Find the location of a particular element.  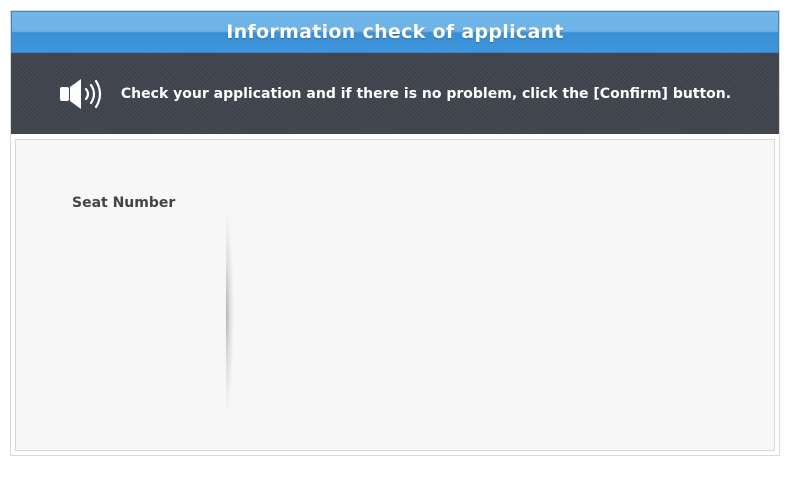

window-title: Information check of applicant is located at coordinates (395, 32).